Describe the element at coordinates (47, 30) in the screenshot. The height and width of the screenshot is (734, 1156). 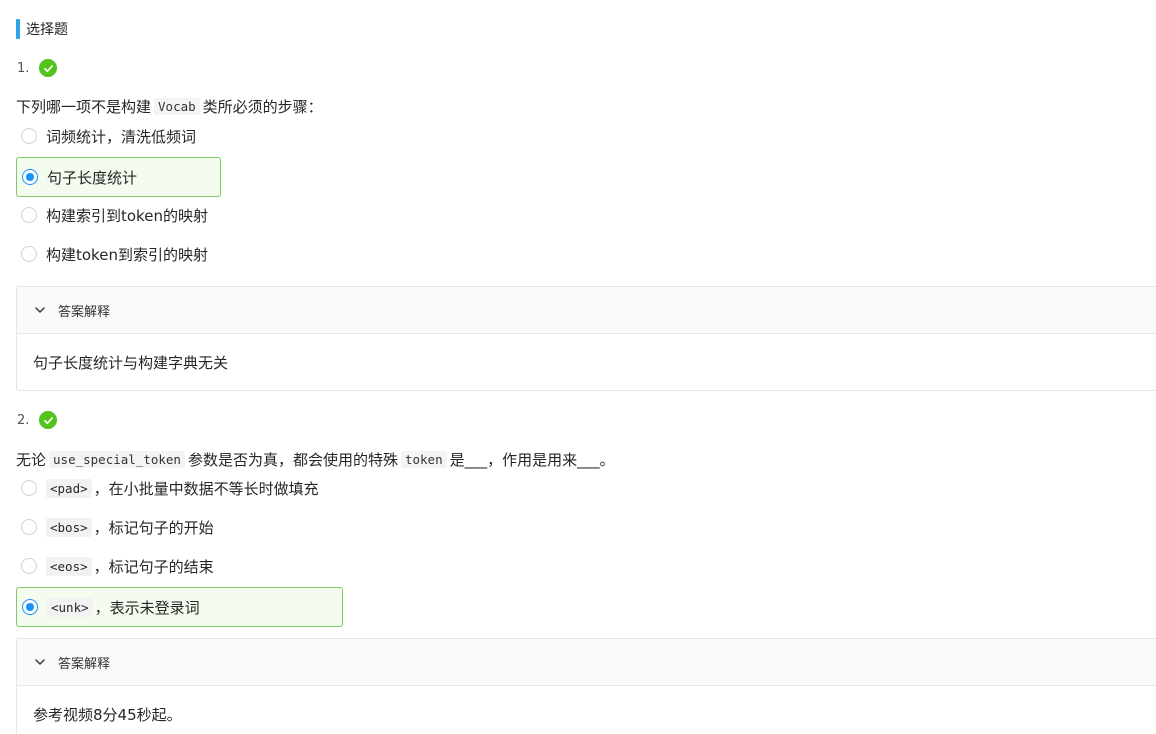
I see `section-title: 选择题` at that location.